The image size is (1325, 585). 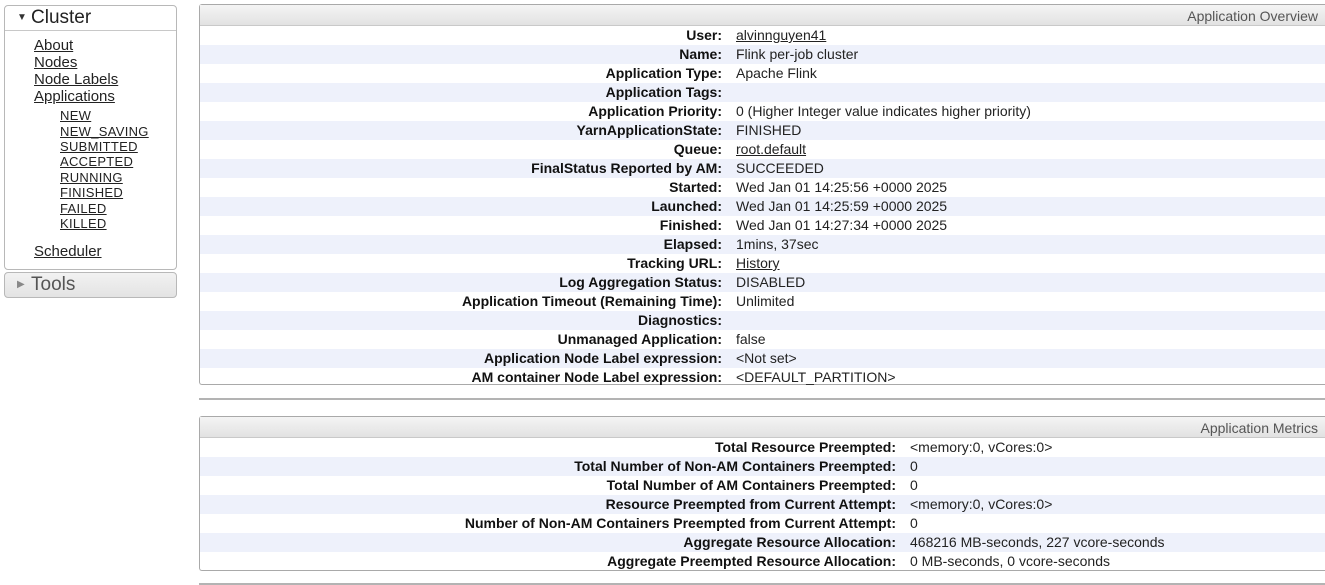 I want to click on table-row: YarnApplicationState: FINISHED, so click(x=762, y=130).